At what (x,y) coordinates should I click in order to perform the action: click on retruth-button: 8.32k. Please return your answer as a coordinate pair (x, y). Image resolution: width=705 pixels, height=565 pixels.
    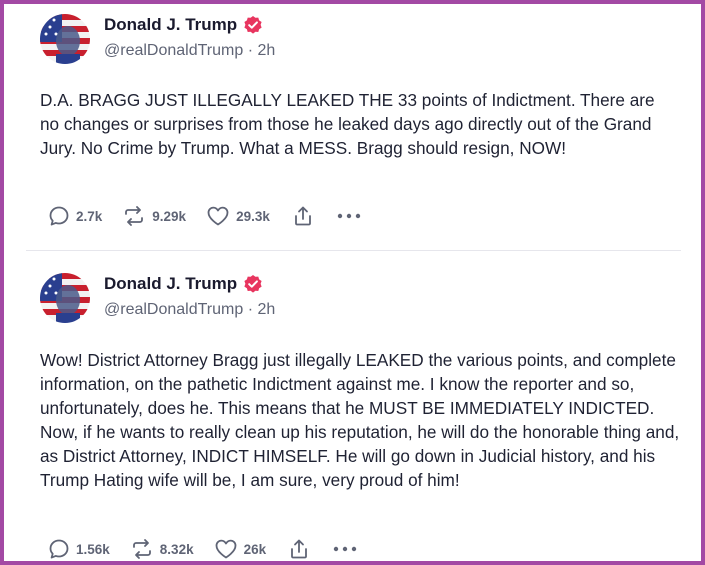
    Looking at the image, I should click on (162, 549).